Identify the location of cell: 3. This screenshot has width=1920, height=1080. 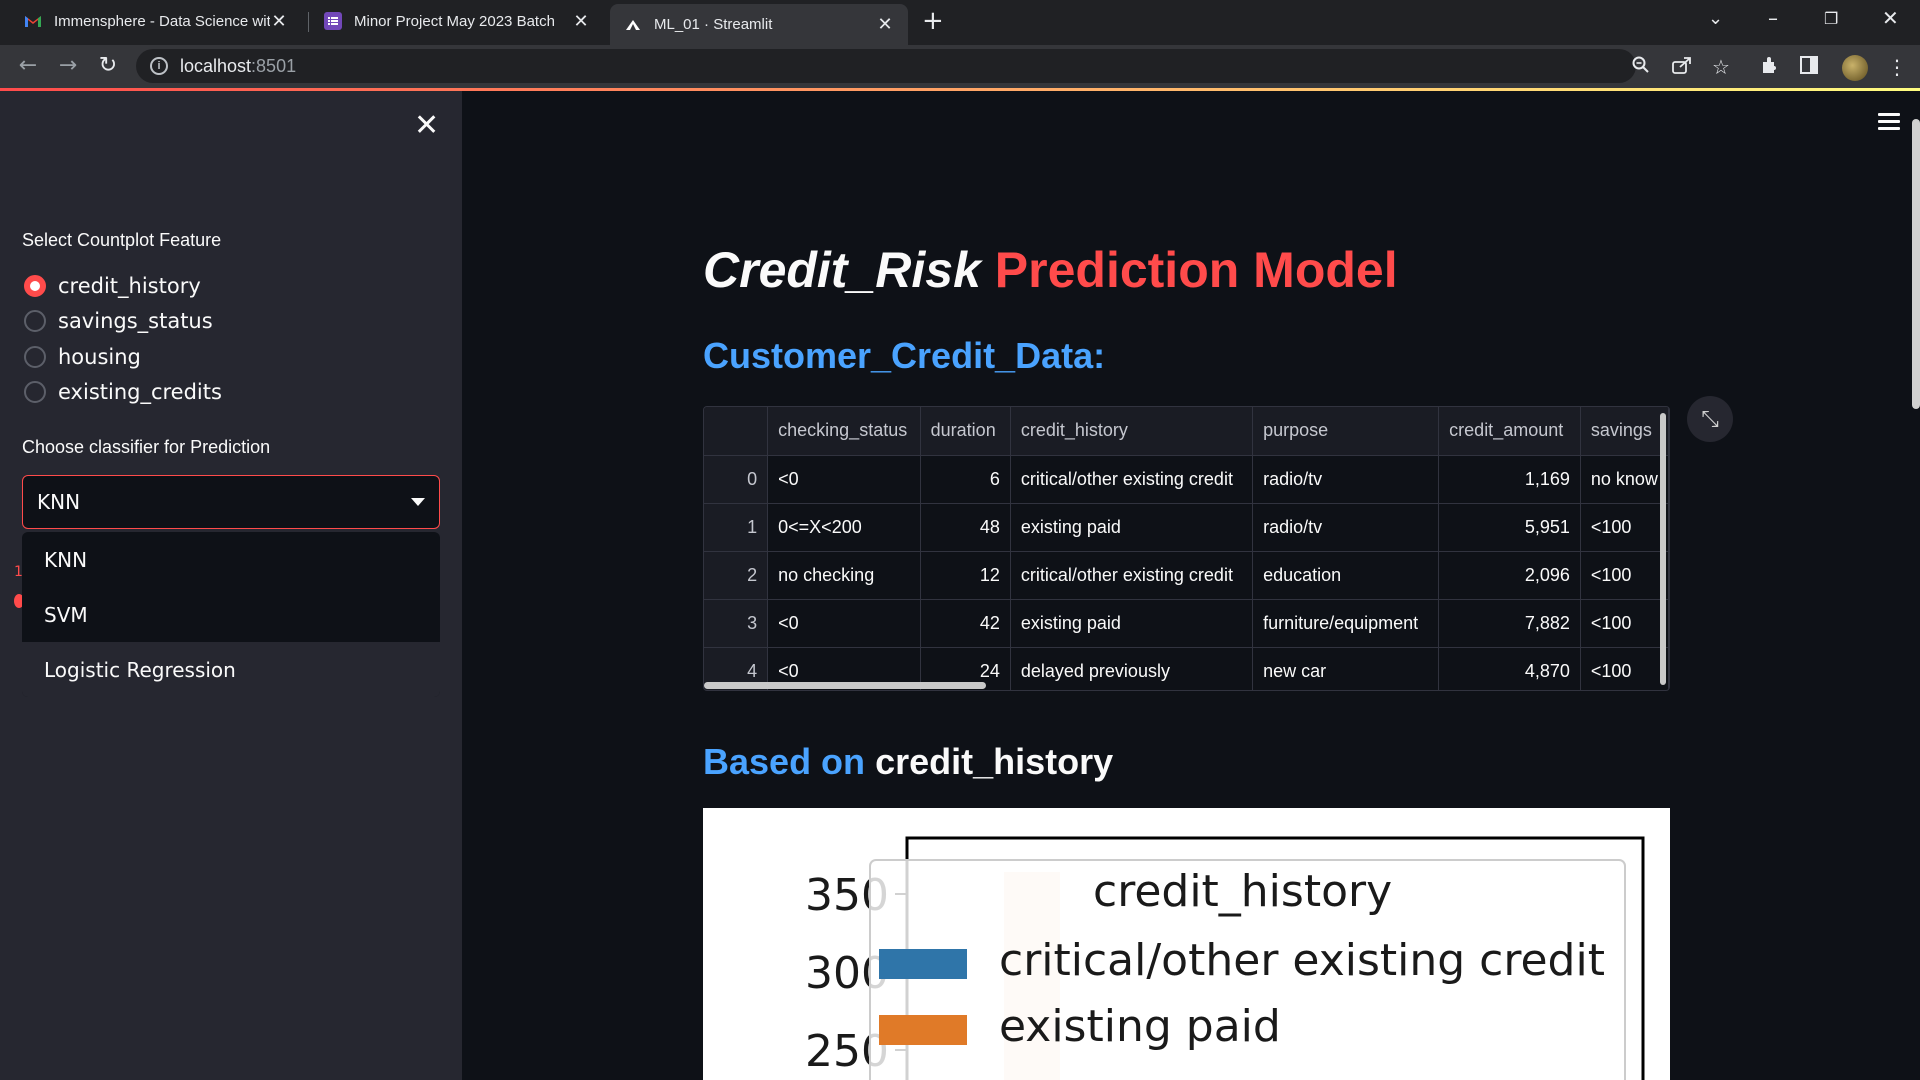
(736, 623).